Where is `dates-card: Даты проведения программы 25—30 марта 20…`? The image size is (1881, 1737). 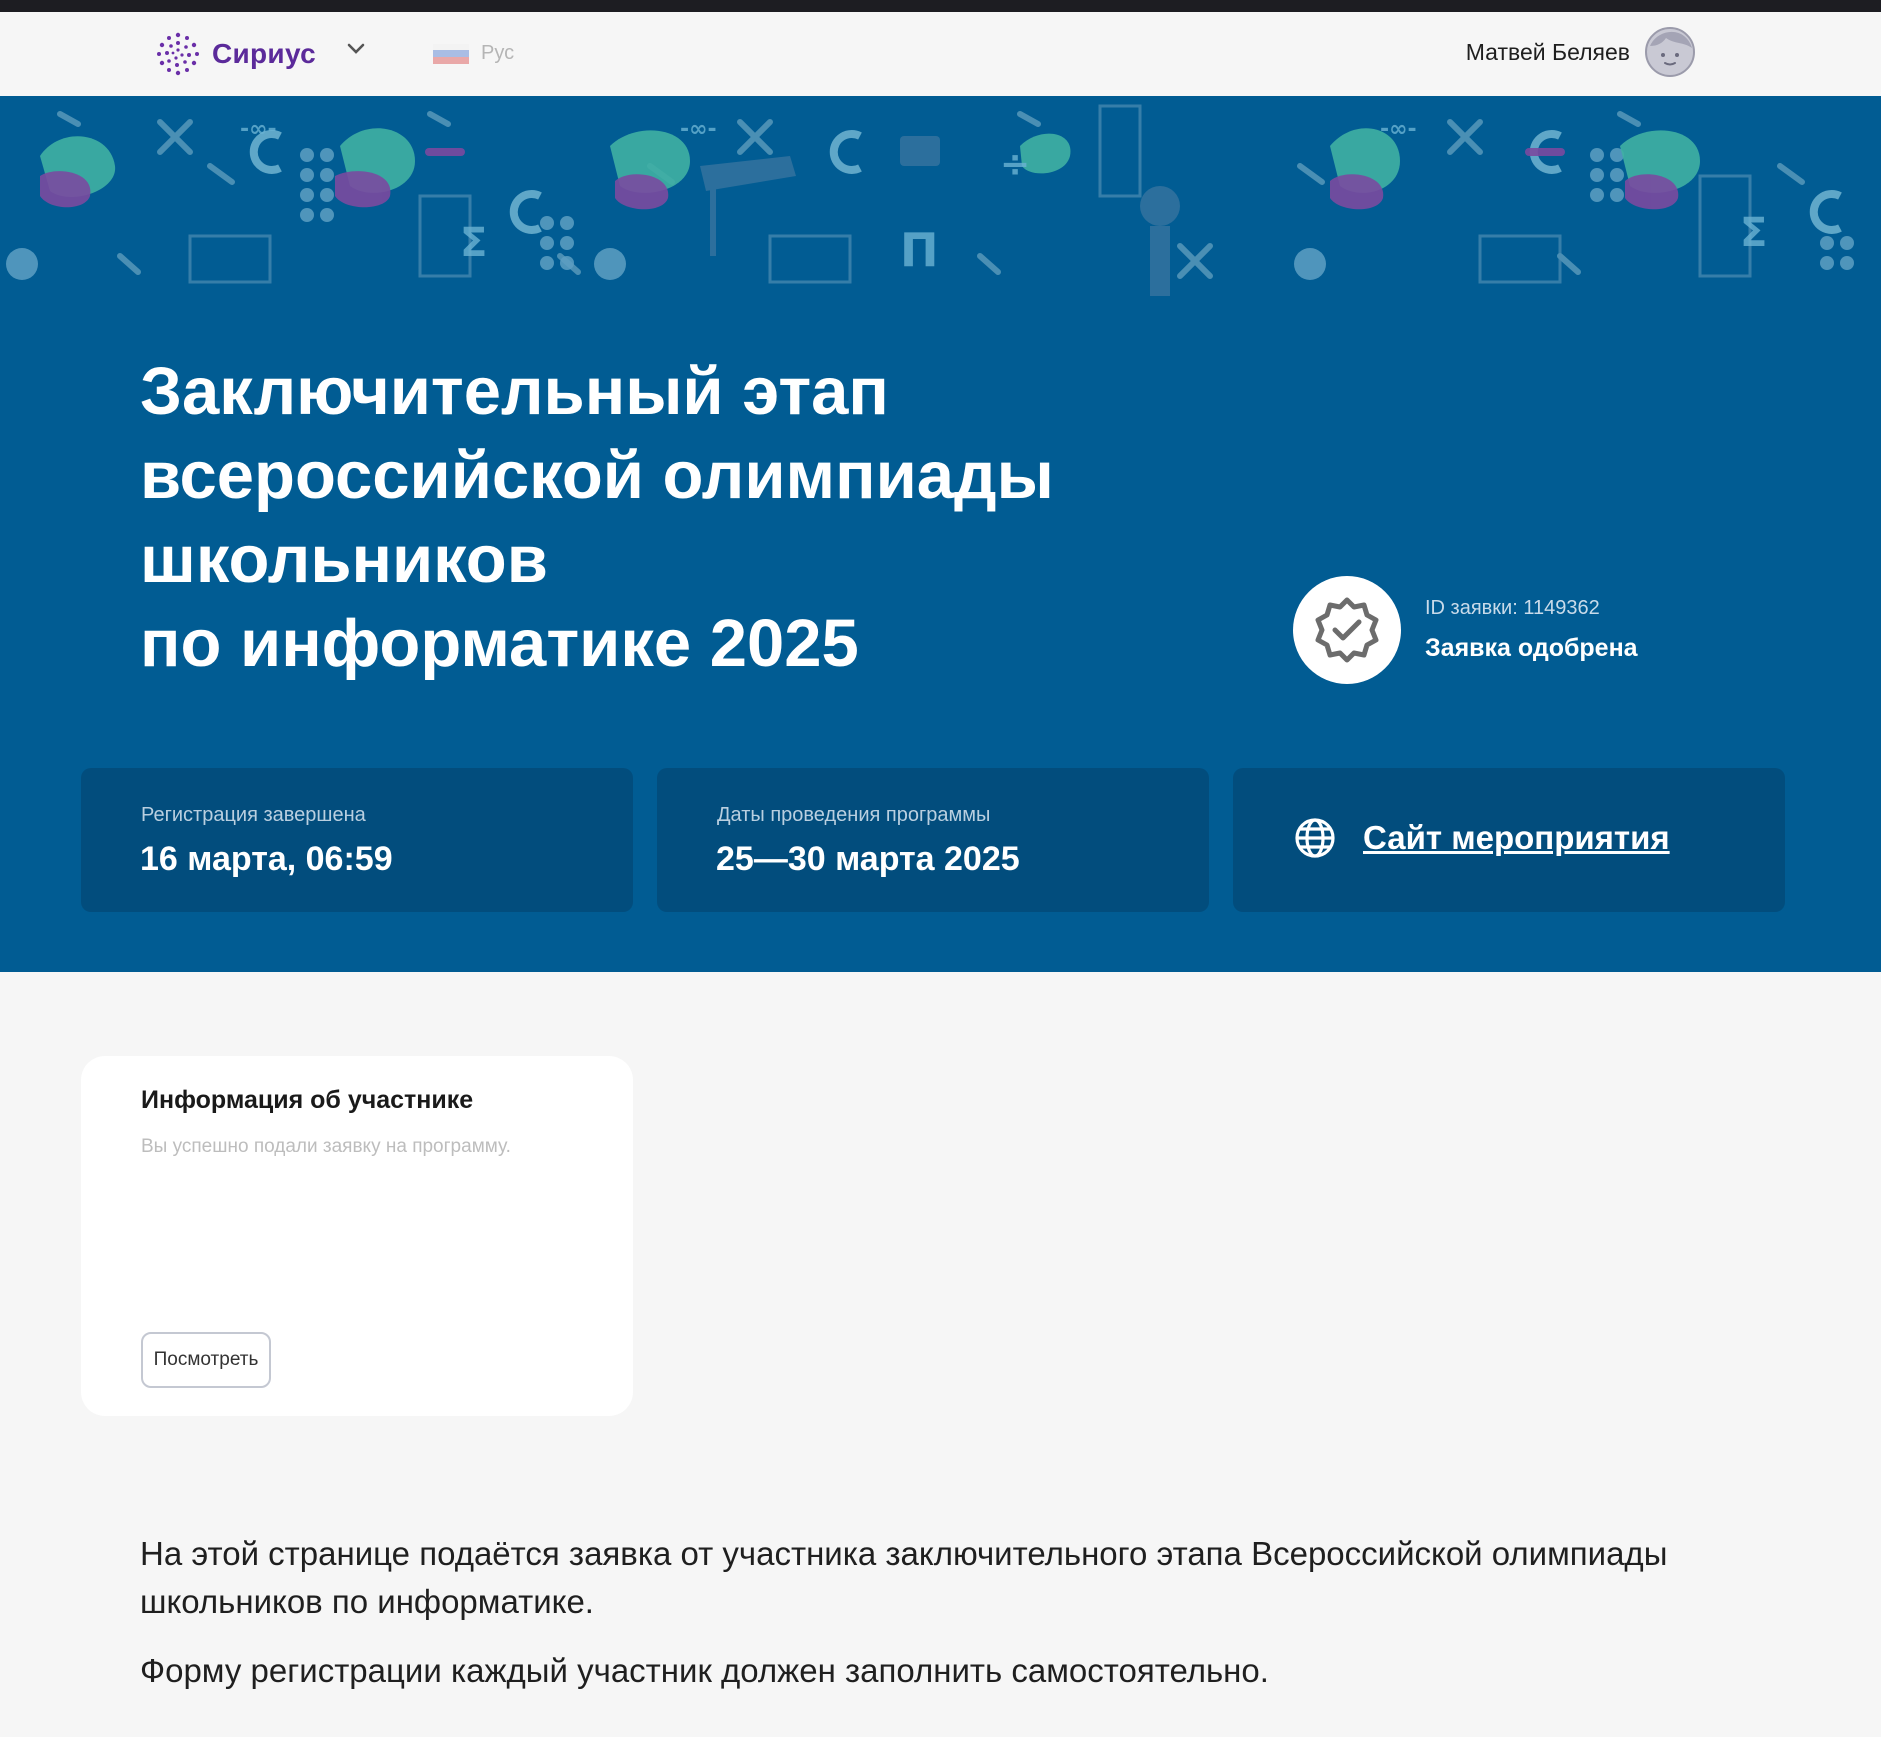
dates-card: Даты проведения программы 25—30 марта 20… is located at coordinates (933, 840).